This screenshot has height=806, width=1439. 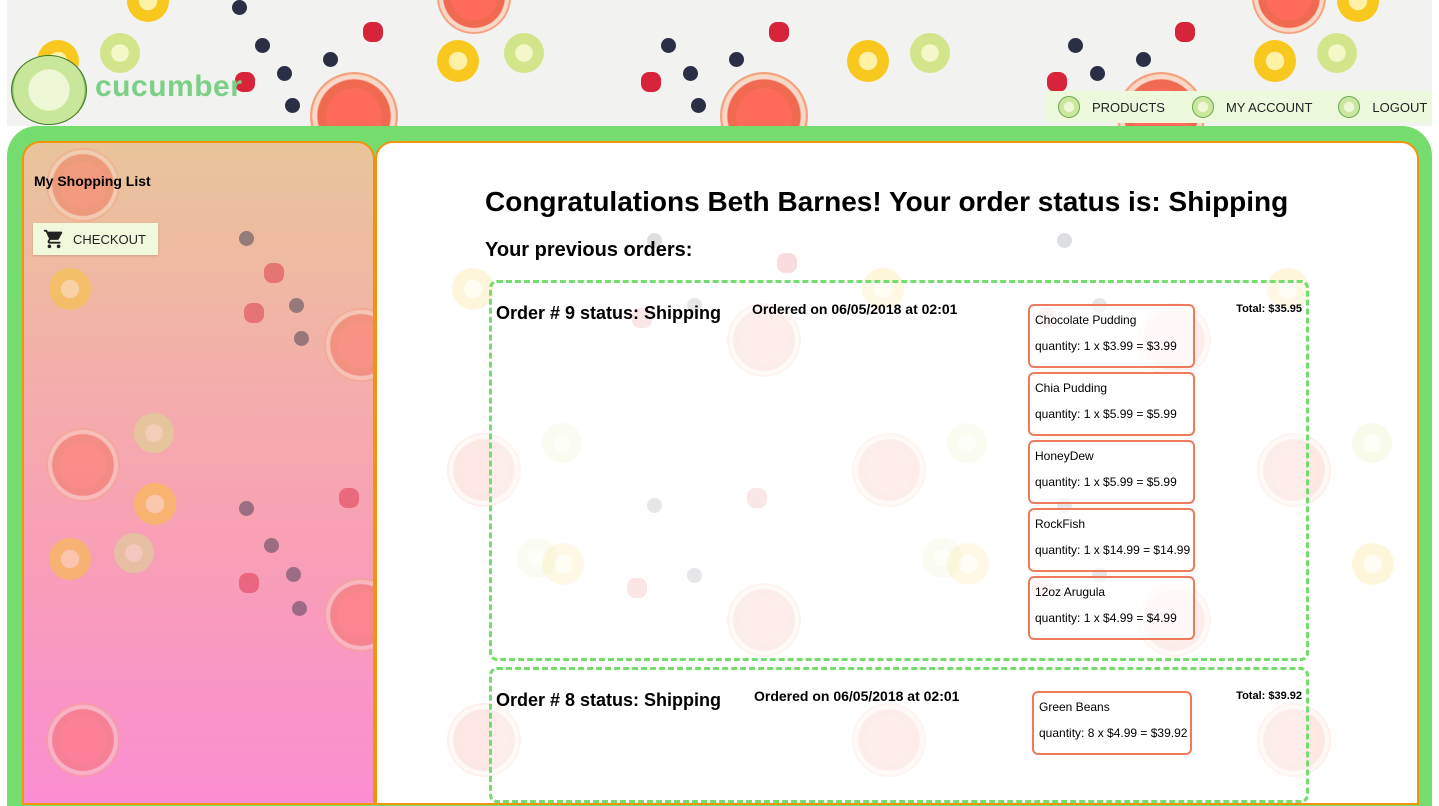 I want to click on item-name: HoneyDew, so click(x=1064, y=456).